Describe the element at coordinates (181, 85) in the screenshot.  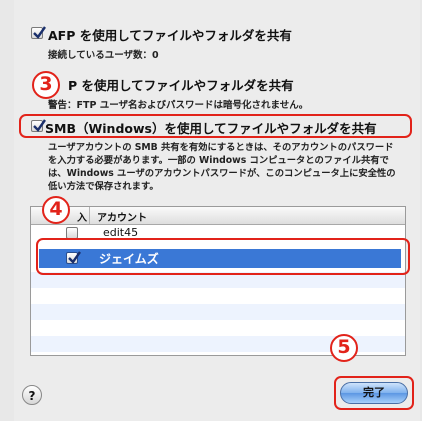
I see `ftp-label: P を使用してファイルやフォルダを共有` at that location.